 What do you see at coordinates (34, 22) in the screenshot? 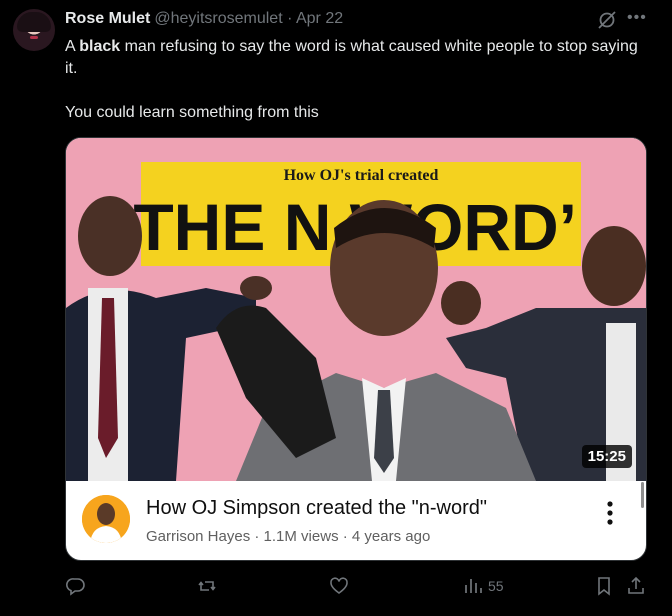
I see `avatar-hair` at bounding box center [34, 22].